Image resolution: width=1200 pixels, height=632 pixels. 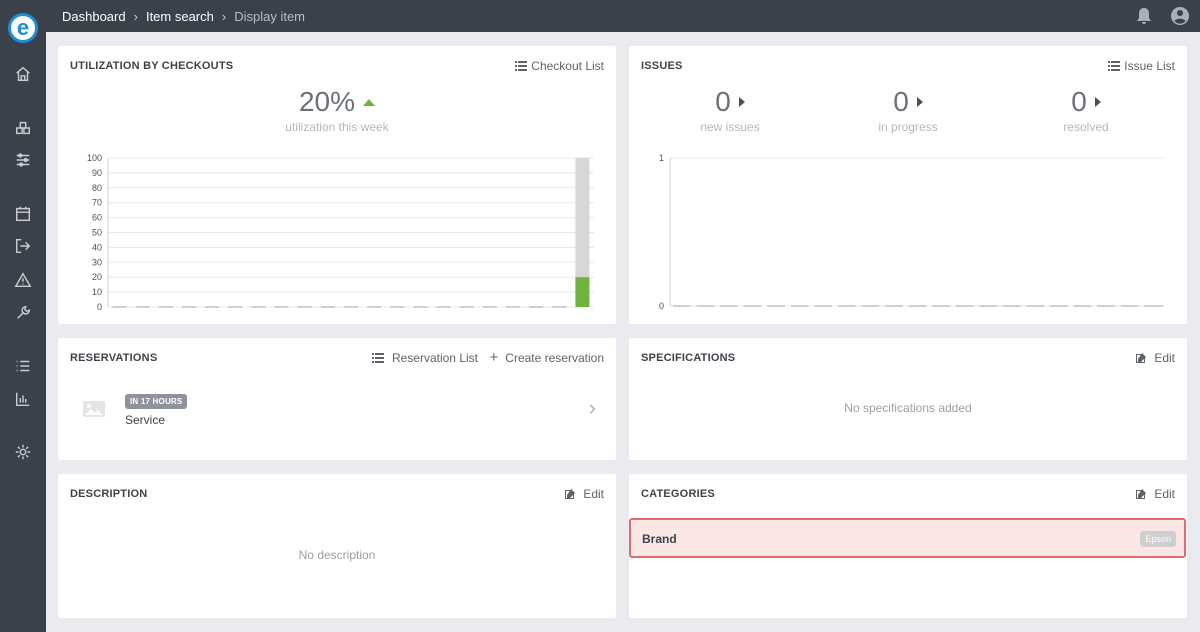 I want to click on bar-chart-icon, so click(x=23, y=399).